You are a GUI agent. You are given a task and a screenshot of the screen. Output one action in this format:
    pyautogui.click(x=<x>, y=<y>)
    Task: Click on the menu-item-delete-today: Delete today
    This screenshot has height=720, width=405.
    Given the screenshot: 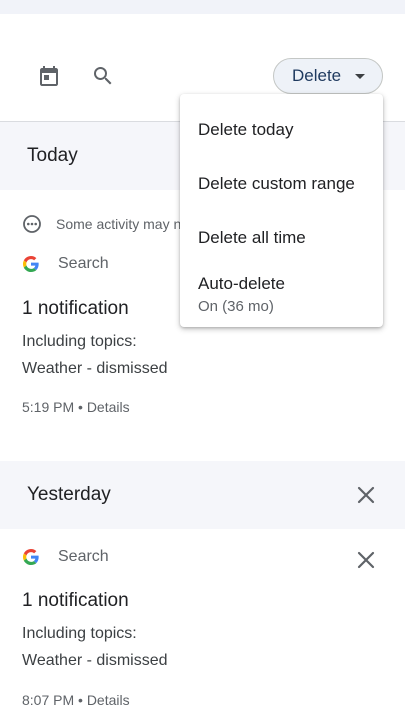 What is the action you would take?
    pyautogui.click(x=245, y=130)
    